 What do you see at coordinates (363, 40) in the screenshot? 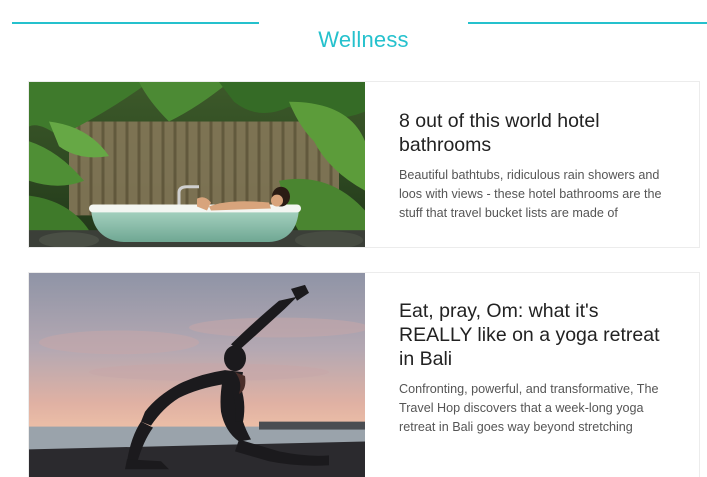
I see `section-title: Wellness` at bounding box center [363, 40].